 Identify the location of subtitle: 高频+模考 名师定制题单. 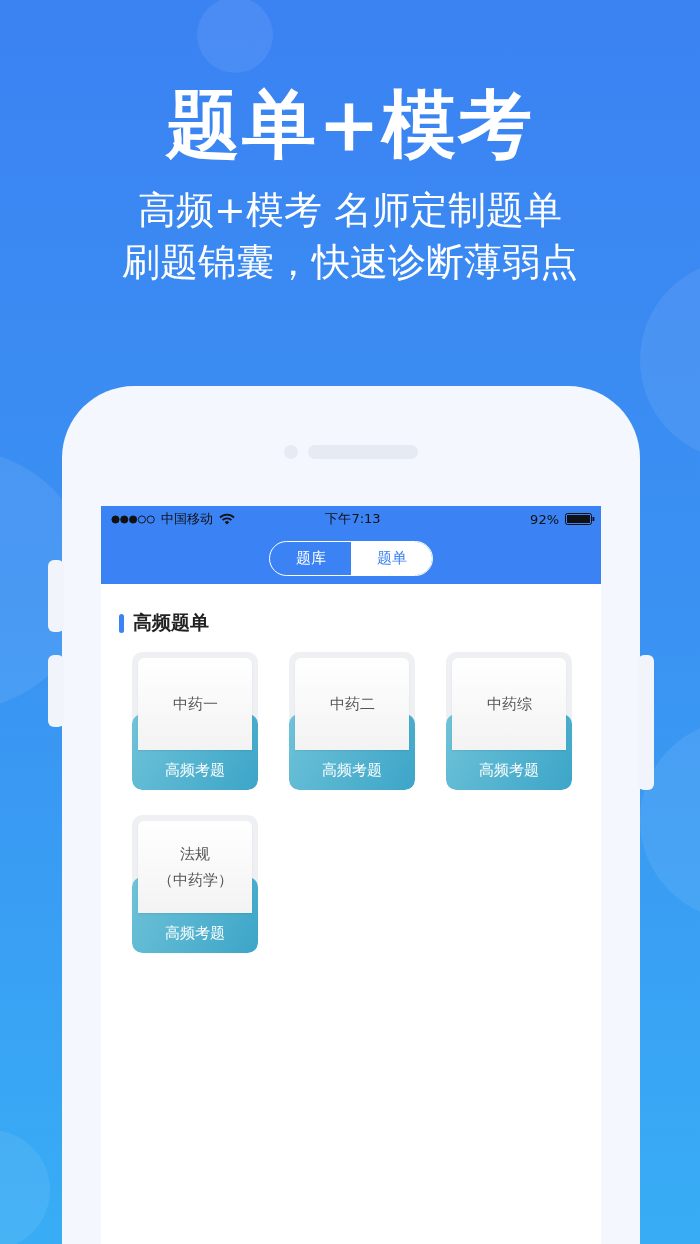
(350, 210).